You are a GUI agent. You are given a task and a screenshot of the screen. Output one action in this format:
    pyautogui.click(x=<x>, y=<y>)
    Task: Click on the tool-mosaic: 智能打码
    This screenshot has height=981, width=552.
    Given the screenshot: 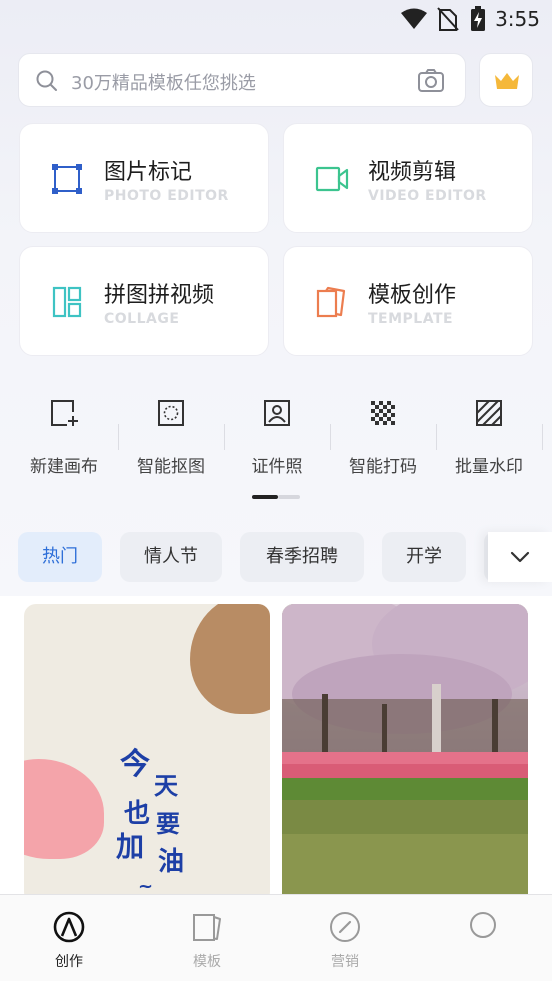 What is the action you would take?
    pyautogui.click(x=383, y=438)
    